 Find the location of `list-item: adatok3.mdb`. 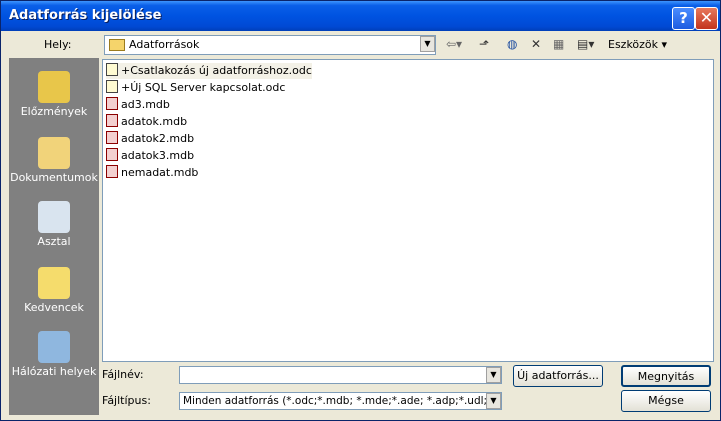

list-item: adatok3.mdb is located at coordinates (150, 156).